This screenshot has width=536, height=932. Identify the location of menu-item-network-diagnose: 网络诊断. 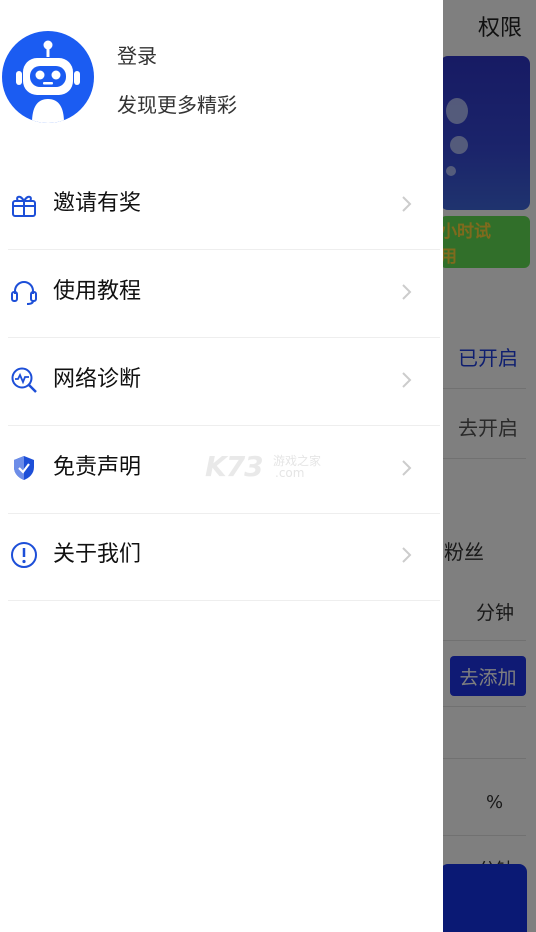
(224, 382).